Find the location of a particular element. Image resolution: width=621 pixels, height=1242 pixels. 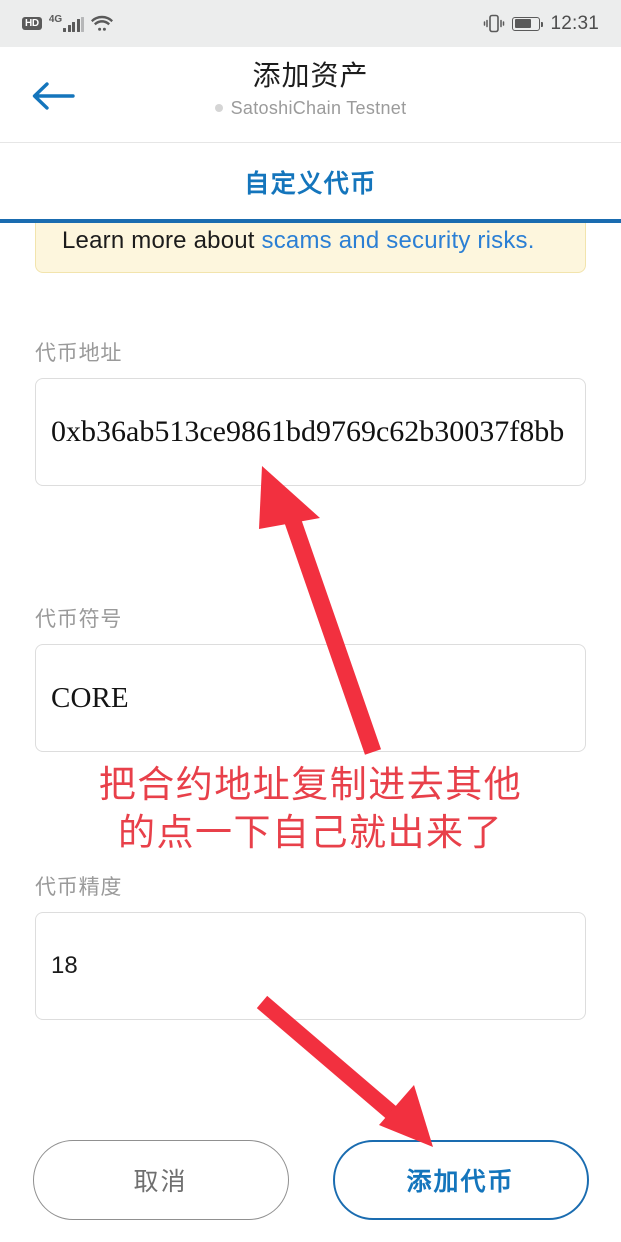

red-annotation-text: 把合约地址复制进去其他 的点一下自己就出来了 is located at coordinates (310, 809).